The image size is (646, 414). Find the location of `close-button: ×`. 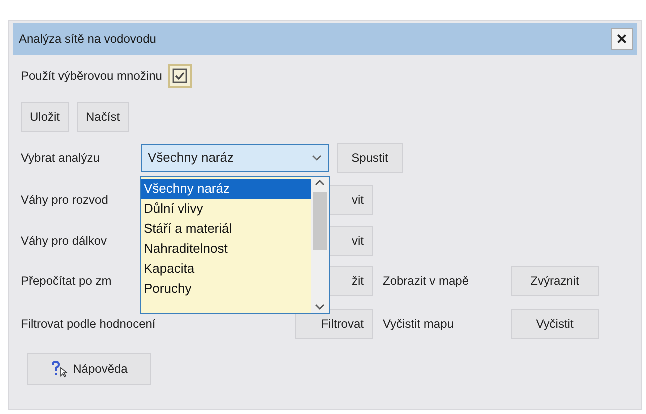

close-button: × is located at coordinates (622, 39).